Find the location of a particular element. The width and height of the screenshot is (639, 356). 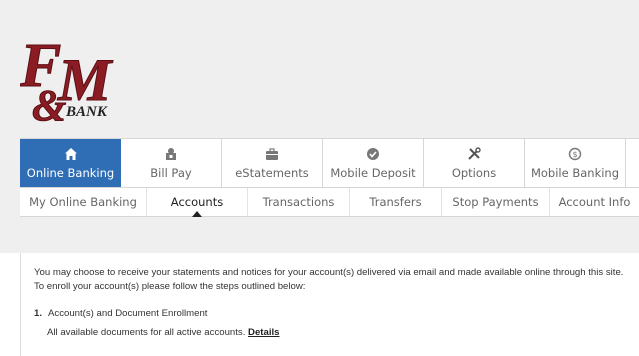

subnav-transactions-label: Transactions is located at coordinates (298, 202).